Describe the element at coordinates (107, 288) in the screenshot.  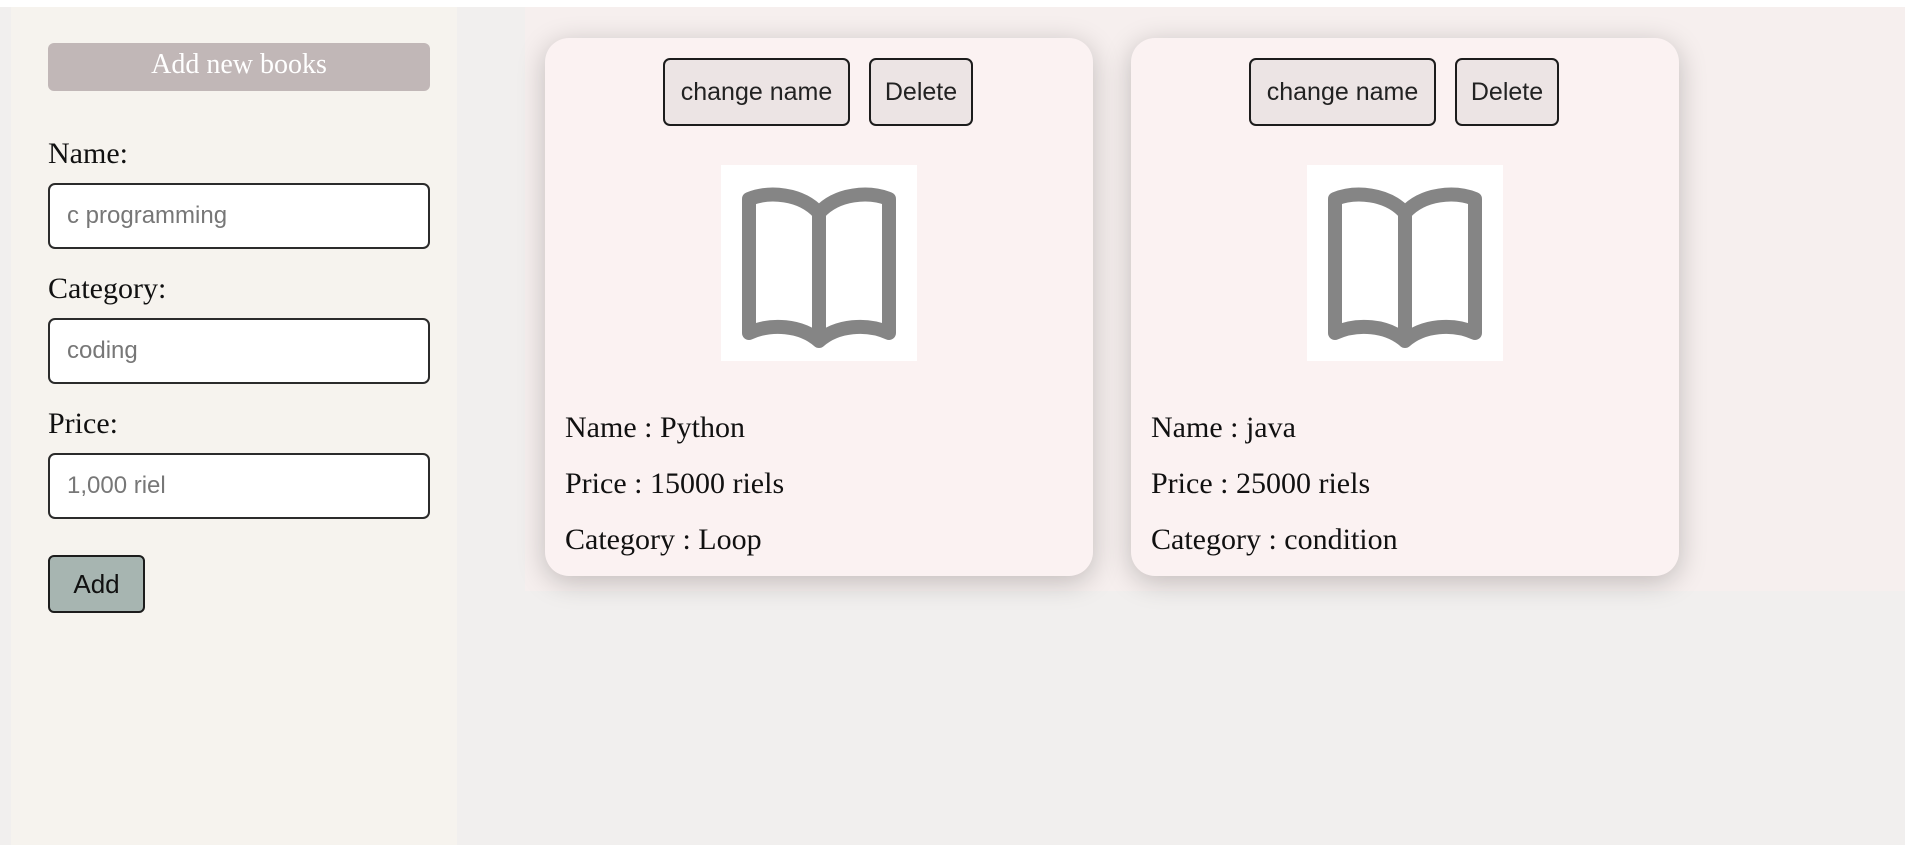
I see `category-label: Category:` at that location.